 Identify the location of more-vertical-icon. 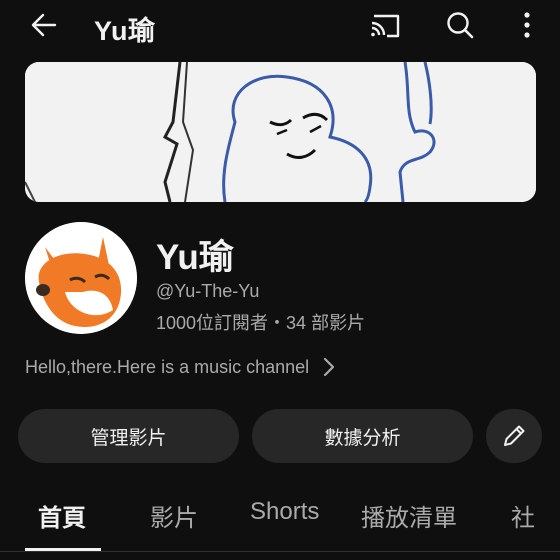
(527, 25).